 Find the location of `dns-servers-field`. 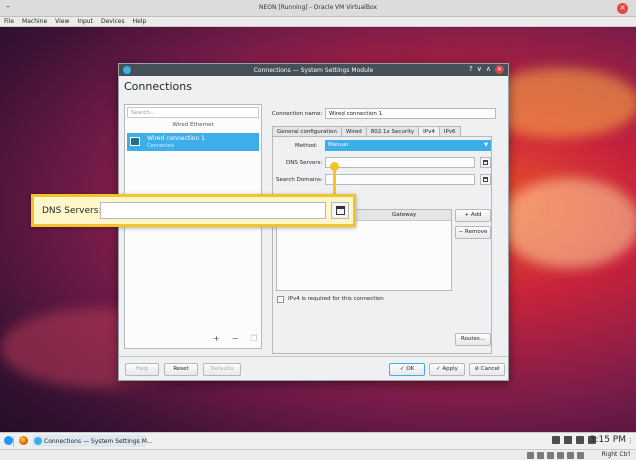

dns-servers-field is located at coordinates (400, 162).